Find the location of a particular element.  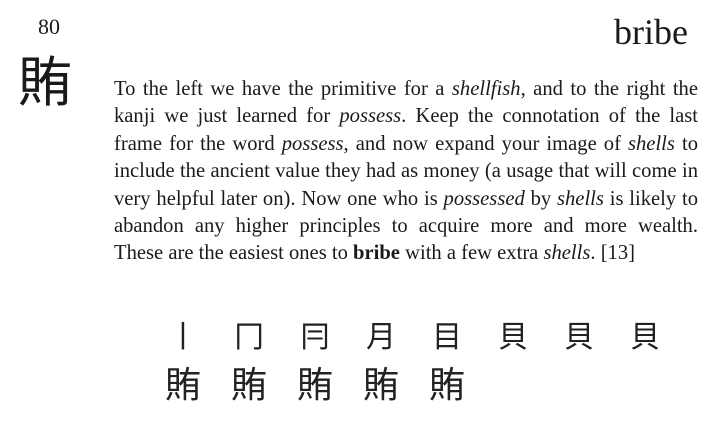

stroke-step: 冂 is located at coordinates (249, 337).